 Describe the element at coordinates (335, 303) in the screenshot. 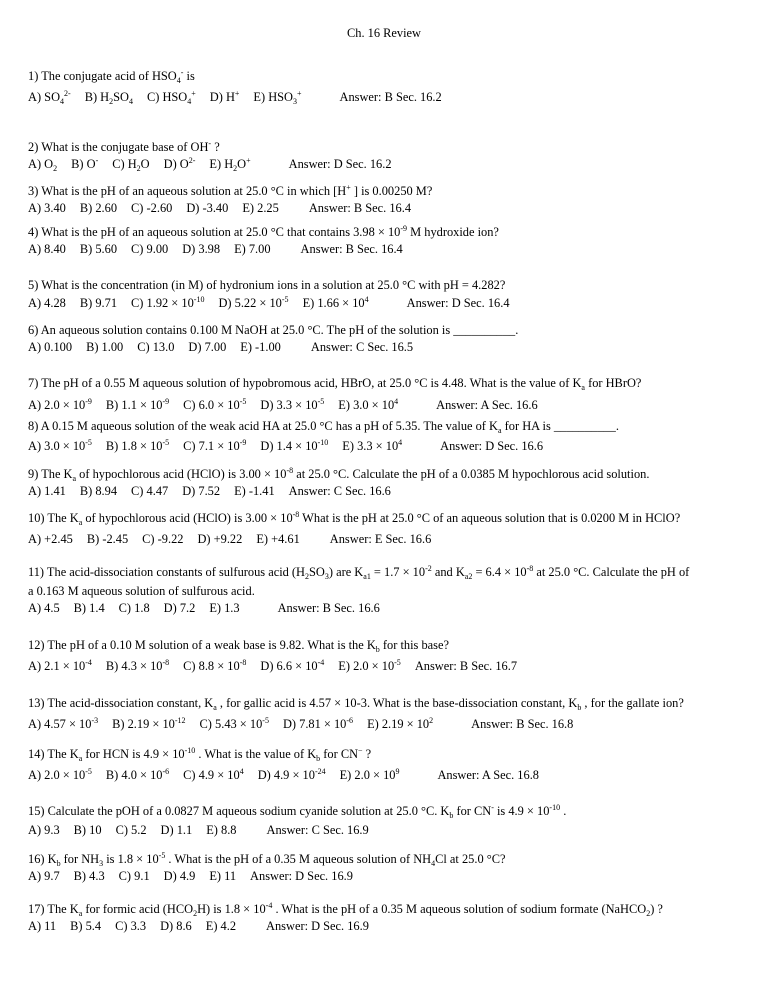

I see `option-e: E) 1.66 × 104` at that location.